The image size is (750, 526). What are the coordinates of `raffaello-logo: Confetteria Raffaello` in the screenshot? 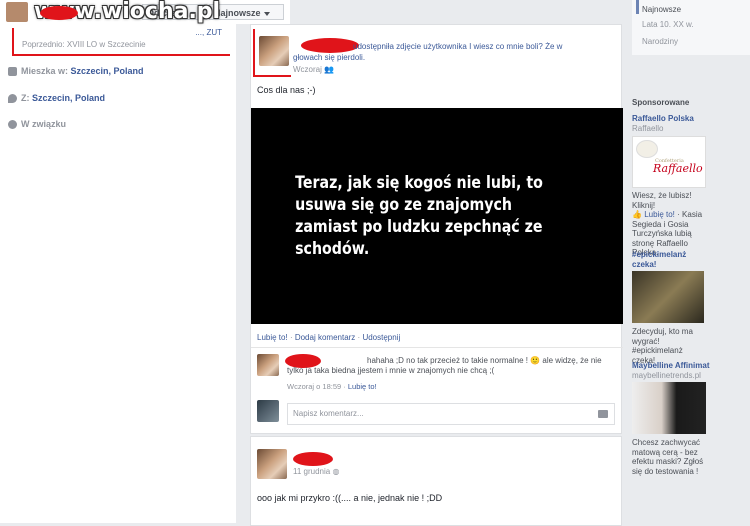 It's located at (669, 162).